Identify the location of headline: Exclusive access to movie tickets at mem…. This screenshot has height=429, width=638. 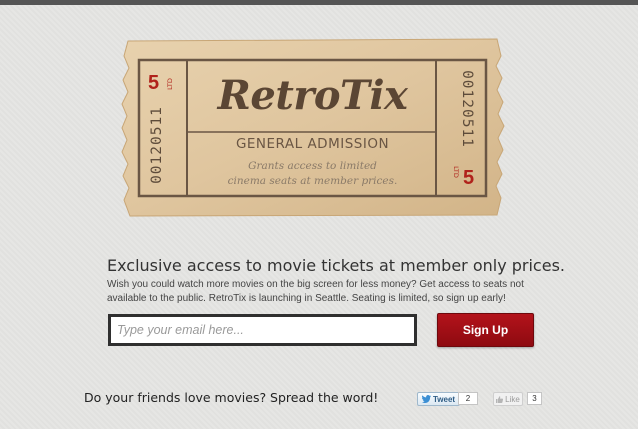
(336, 265).